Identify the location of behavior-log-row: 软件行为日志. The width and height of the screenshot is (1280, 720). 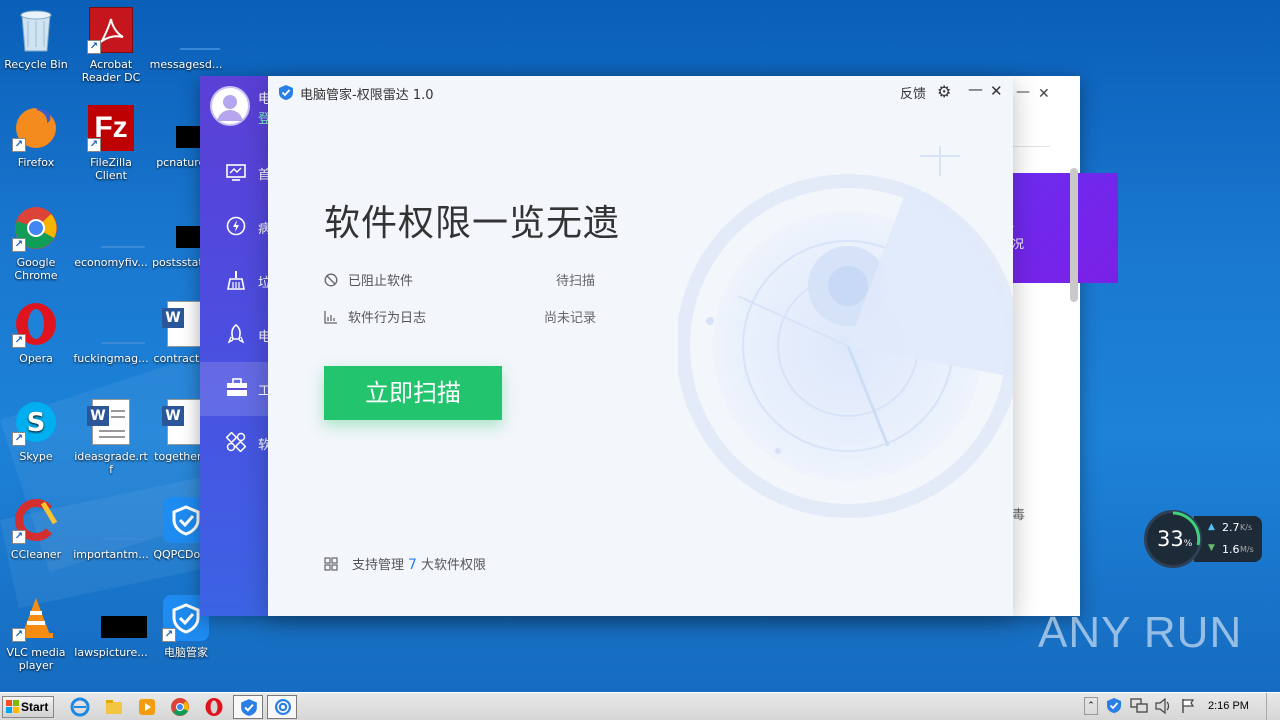
(375, 316).